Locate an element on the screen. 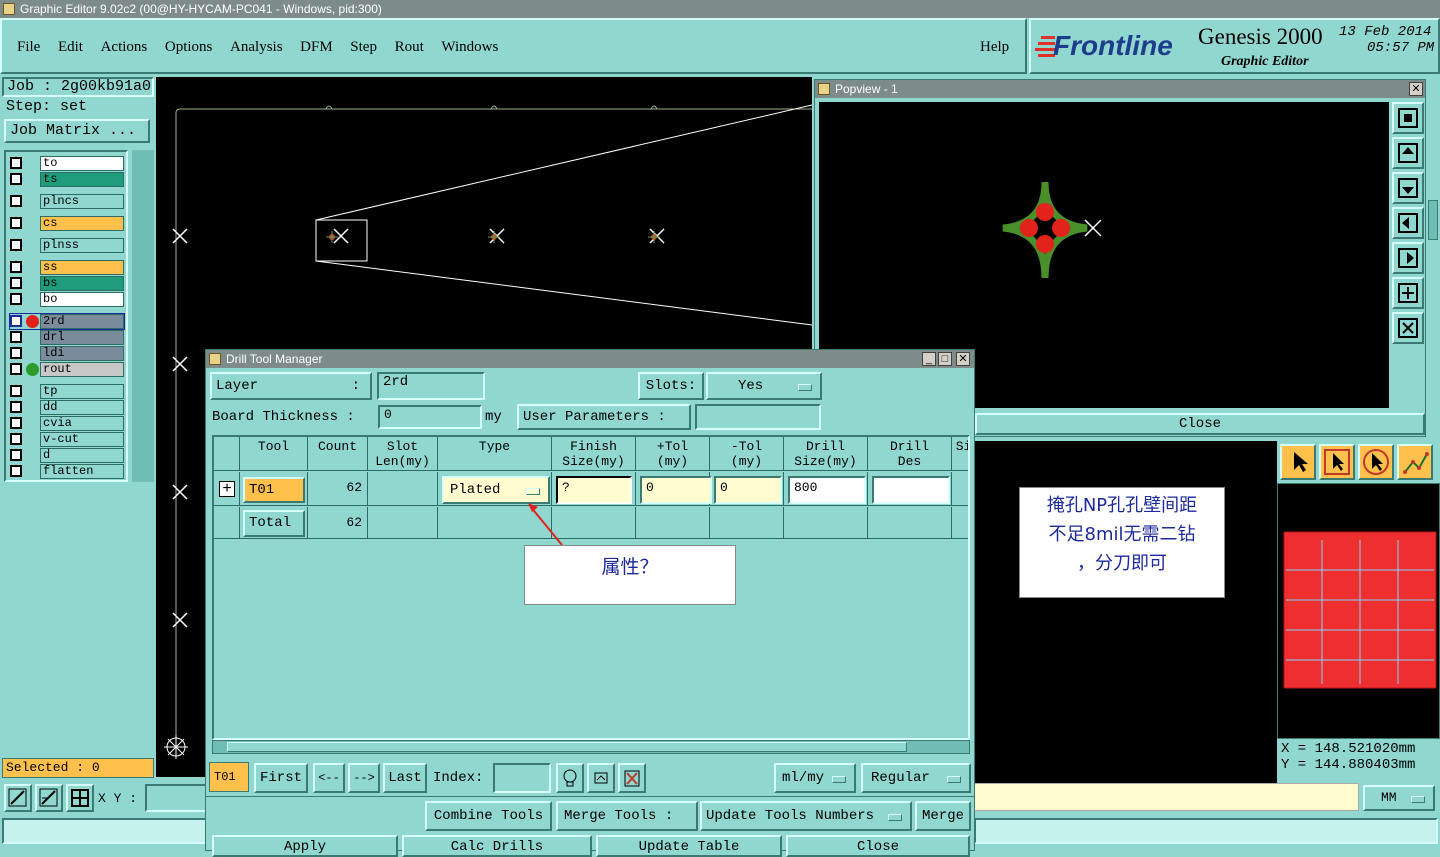 The height and width of the screenshot is (857, 1440). menu-options: Options is located at coordinates (189, 47).